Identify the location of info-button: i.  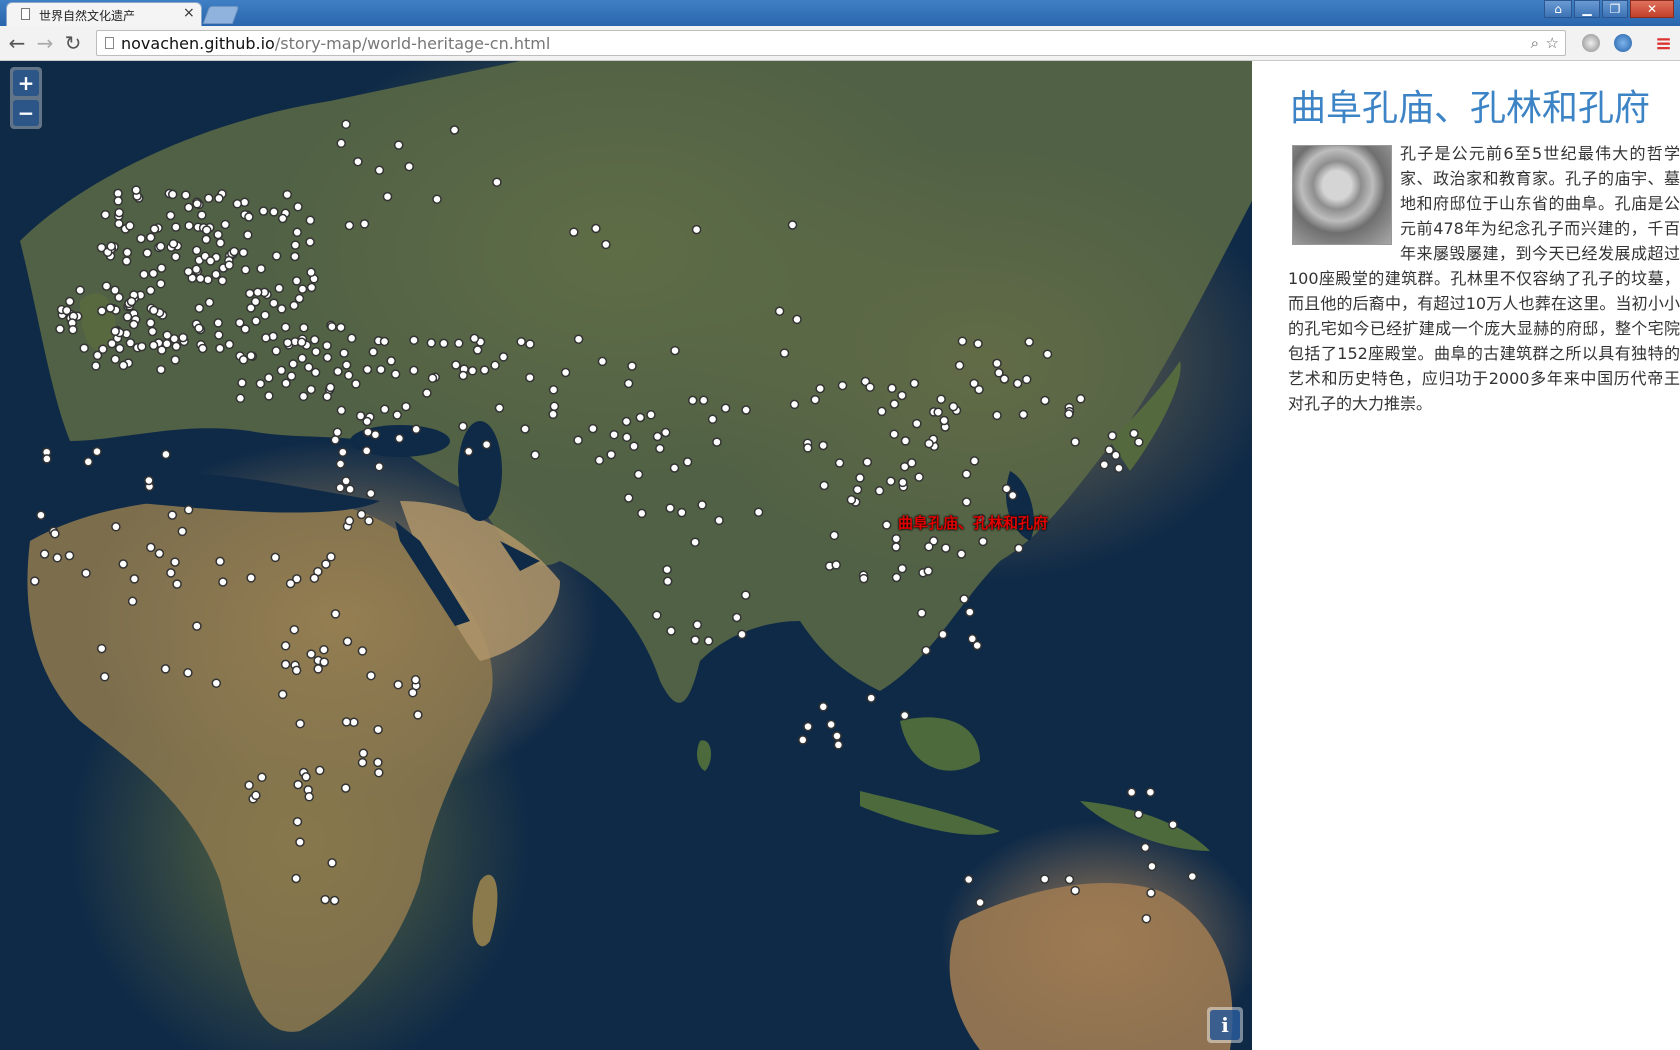
(1225, 1025).